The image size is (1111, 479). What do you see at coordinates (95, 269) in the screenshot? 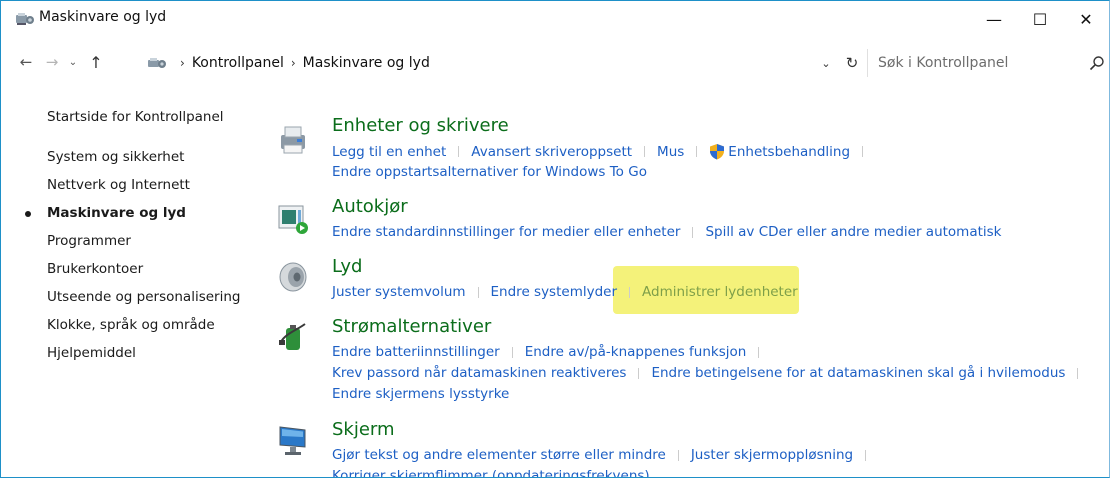
I see `sidebar-item-brukerkontoer: Brukerkontoer` at bounding box center [95, 269].